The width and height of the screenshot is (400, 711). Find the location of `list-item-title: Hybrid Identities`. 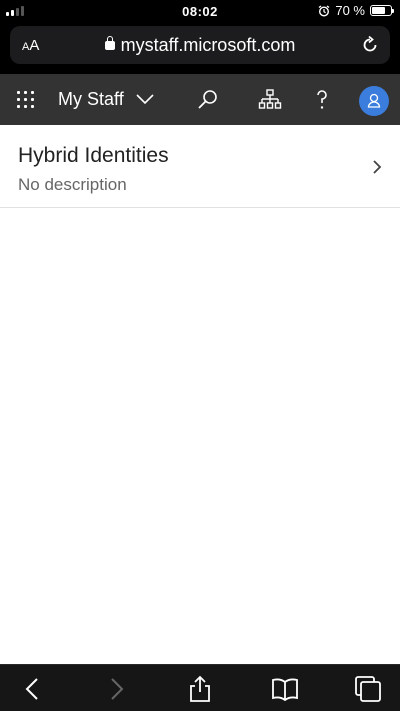

list-item-title: Hybrid Identities is located at coordinates (93, 155).